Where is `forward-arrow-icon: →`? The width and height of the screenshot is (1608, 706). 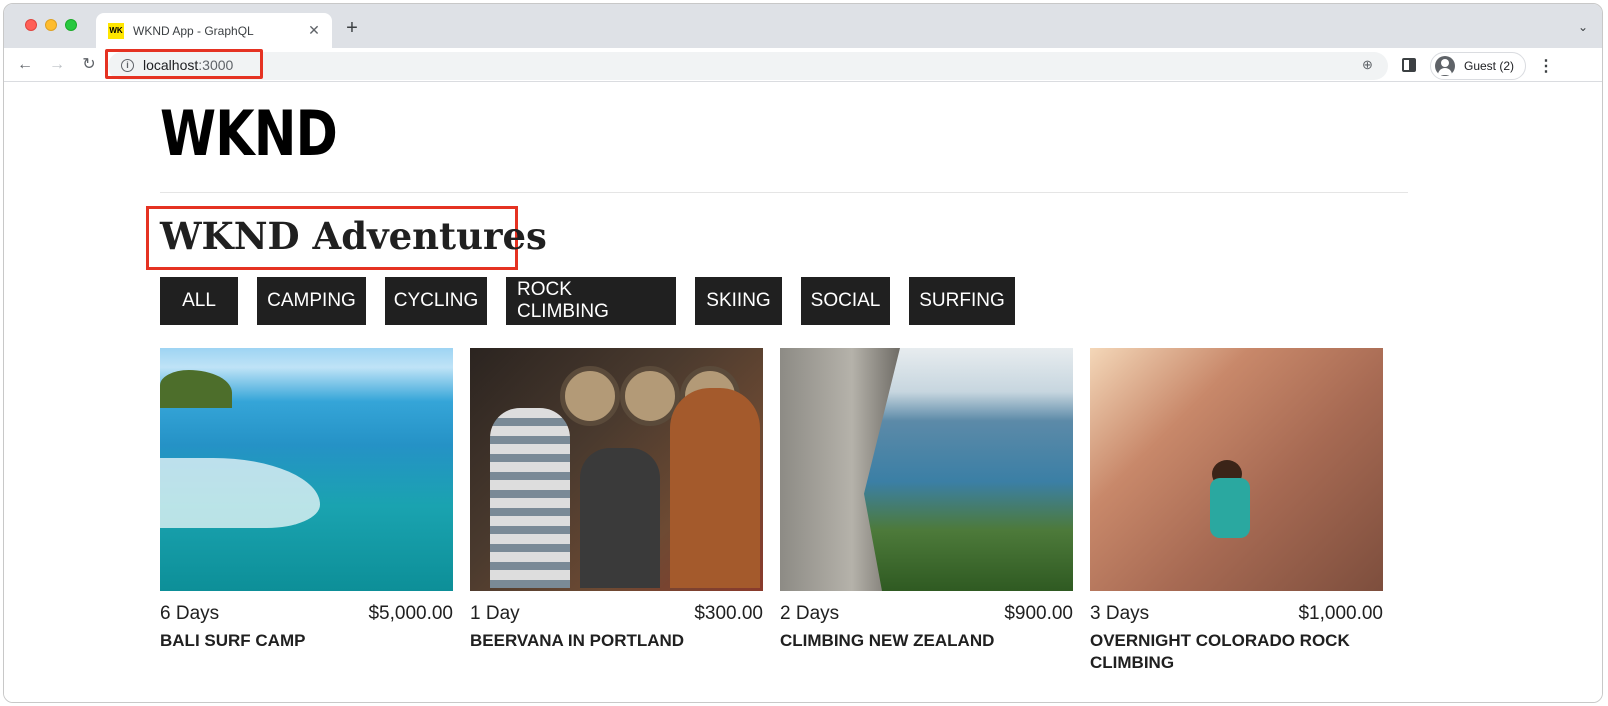 forward-arrow-icon: → is located at coordinates (57, 65).